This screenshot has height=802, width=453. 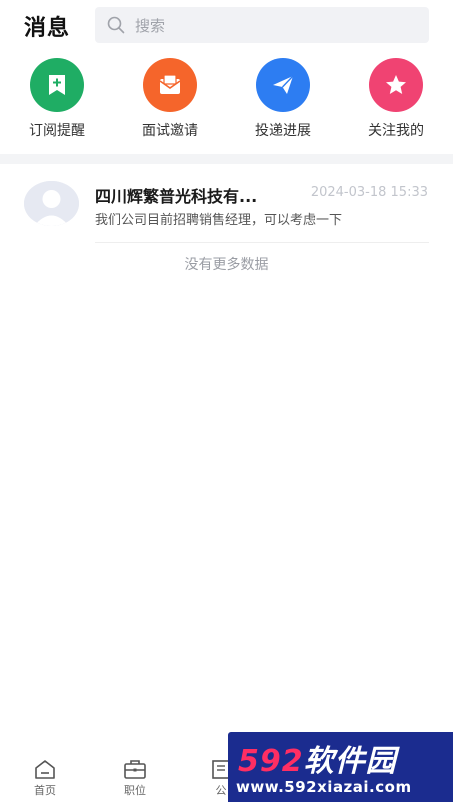 What do you see at coordinates (57, 131) in the screenshot?
I see `shortcut-label: 订阅提醒` at bounding box center [57, 131].